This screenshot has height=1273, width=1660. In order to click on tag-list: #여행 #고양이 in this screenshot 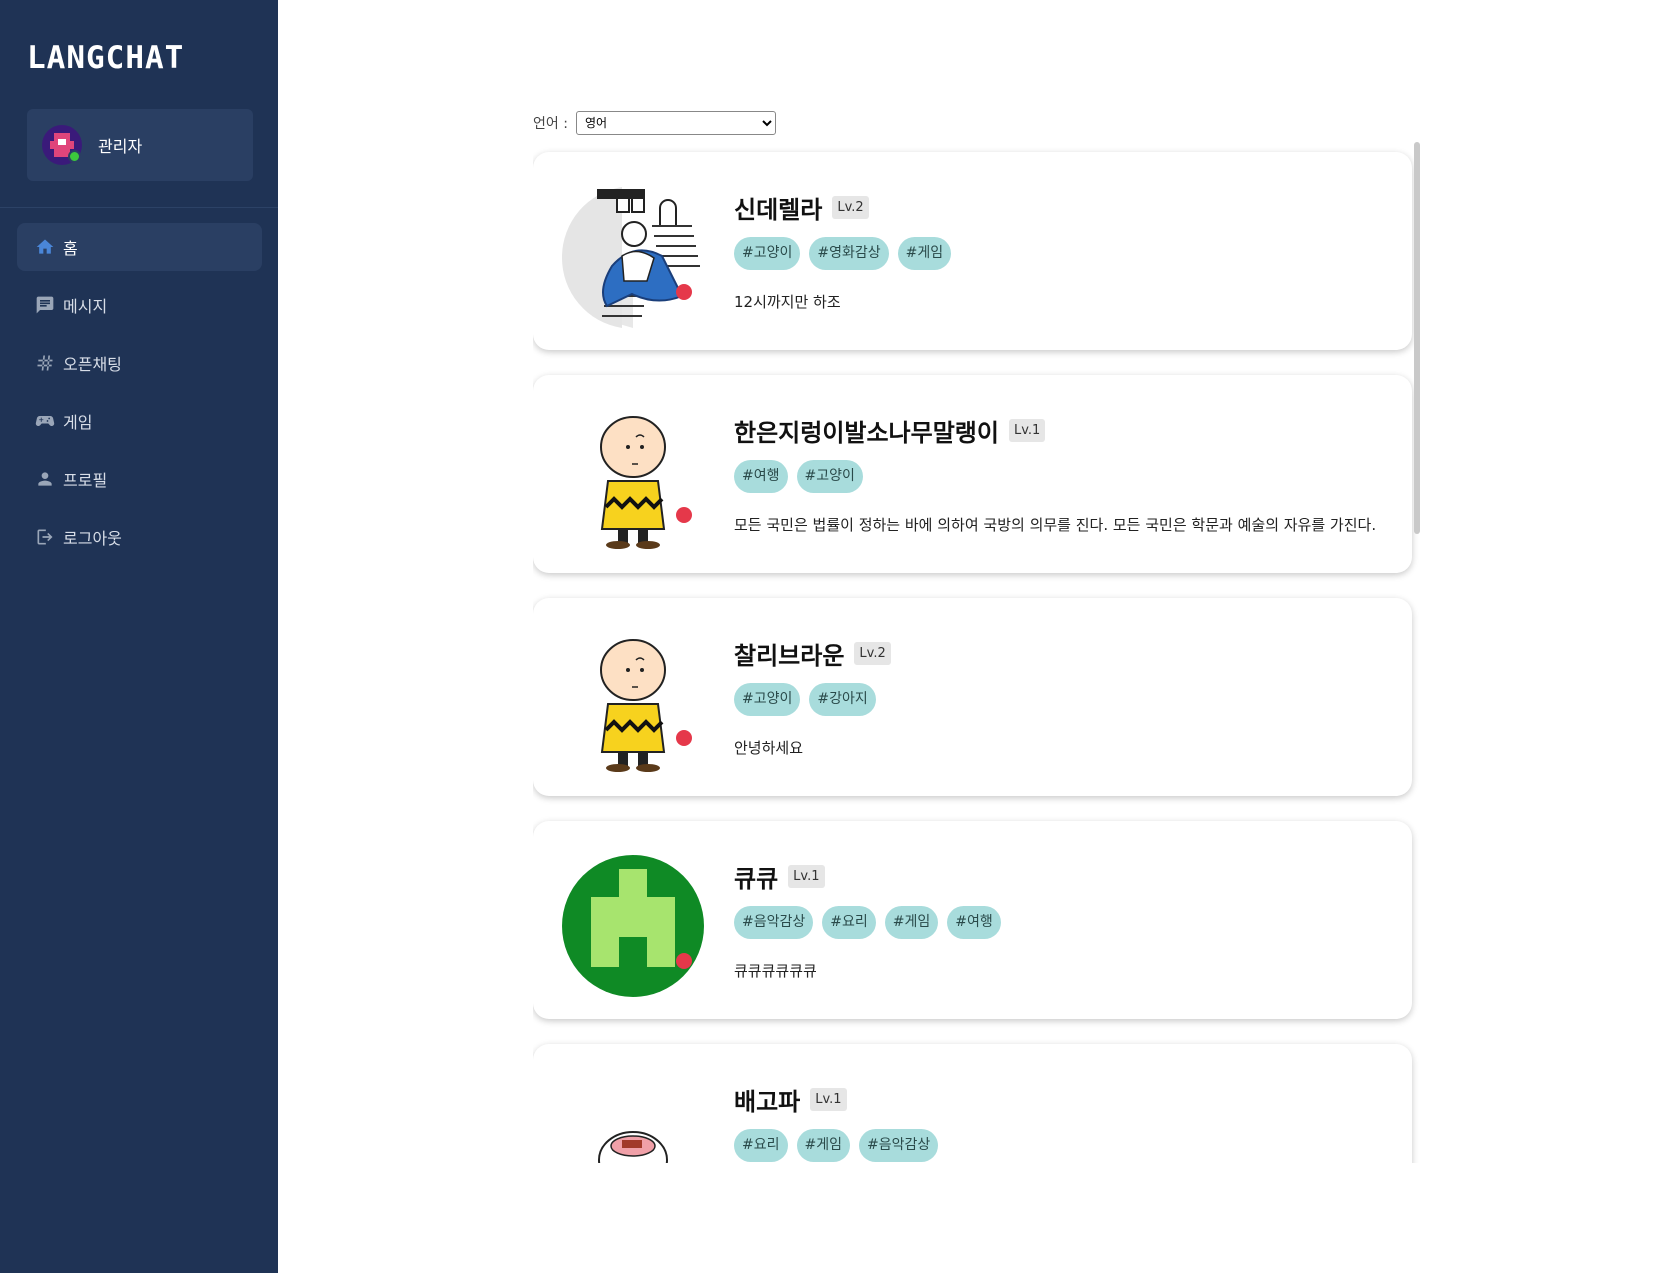, I will do `click(803, 476)`.